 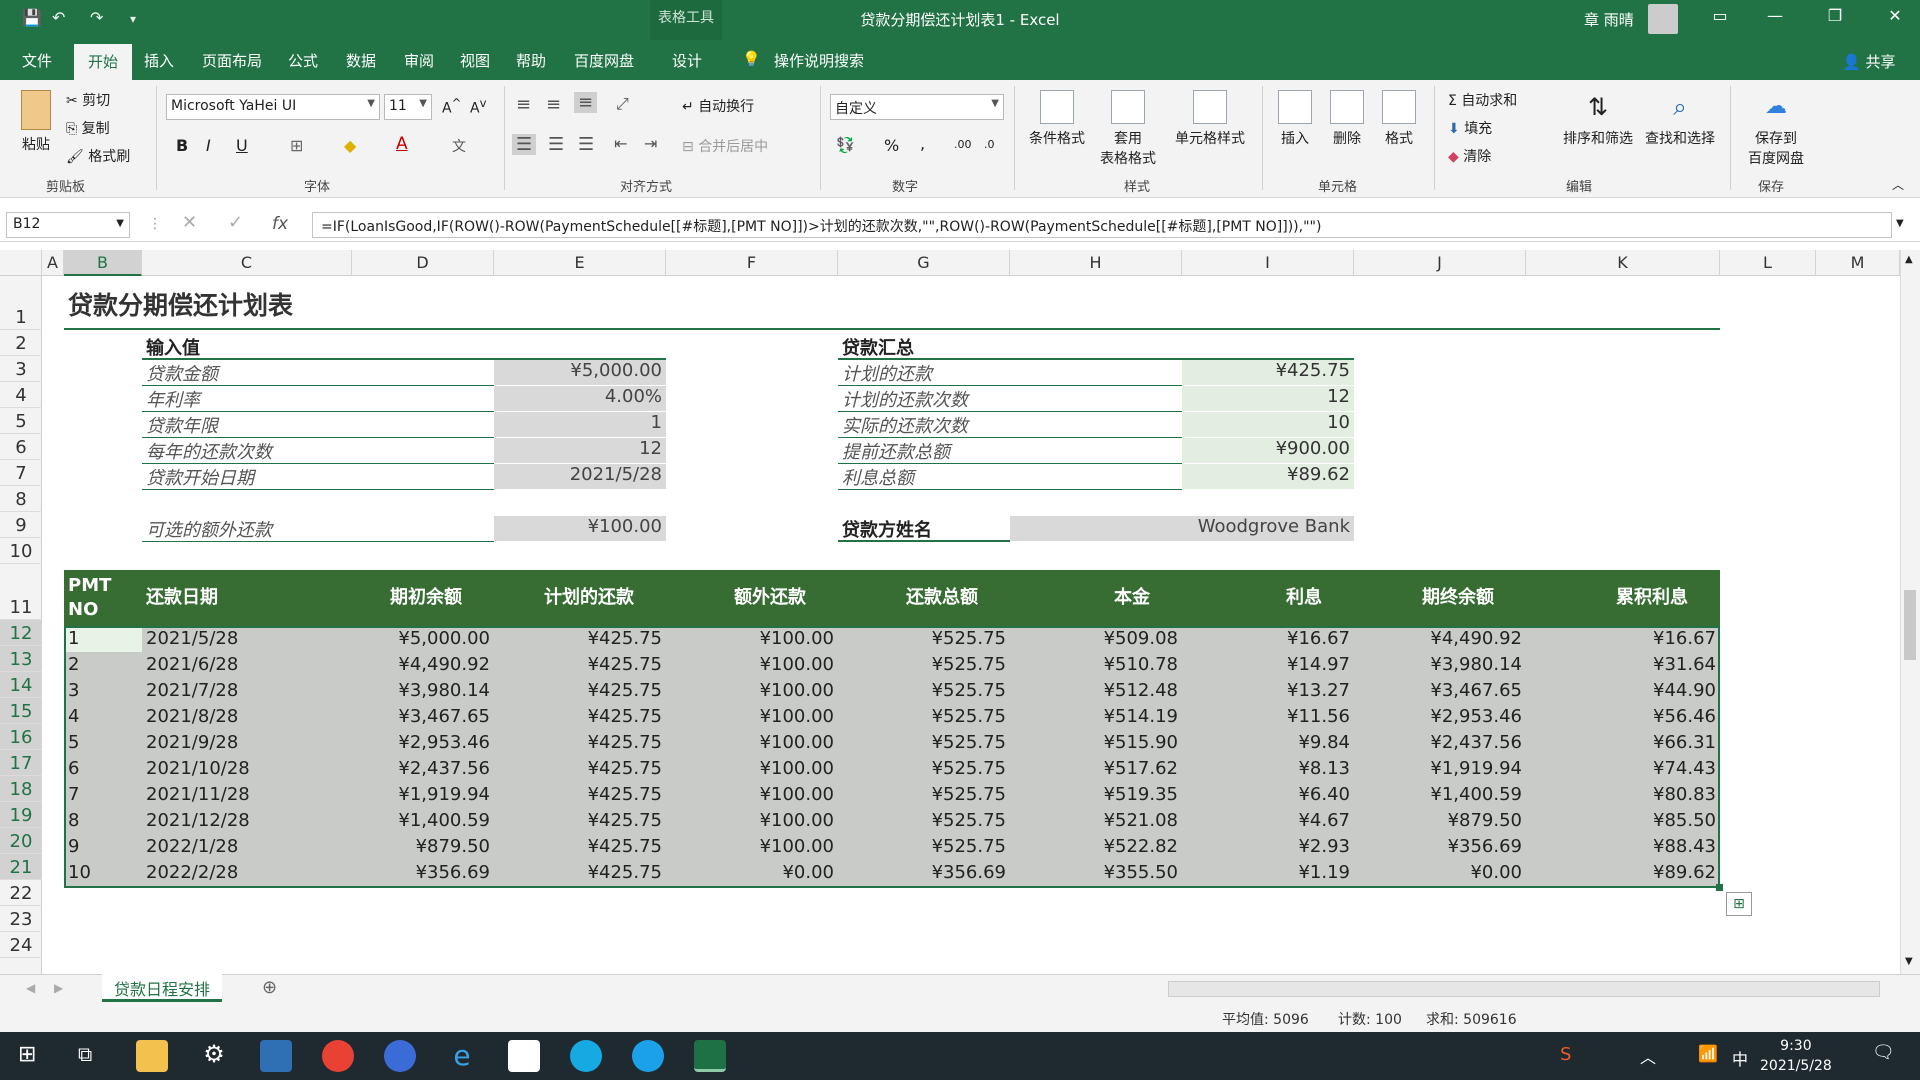 I want to click on row-header: 1, so click(x=21, y=303).